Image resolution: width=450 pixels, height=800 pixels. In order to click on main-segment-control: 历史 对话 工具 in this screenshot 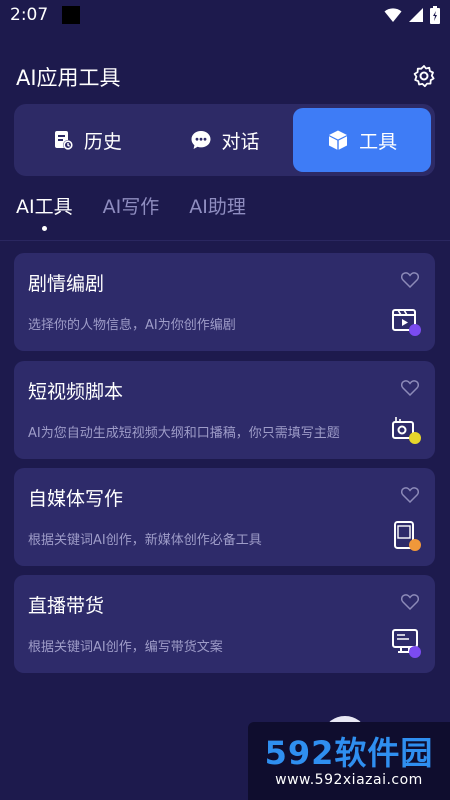, I will do `click(224, 140)`.